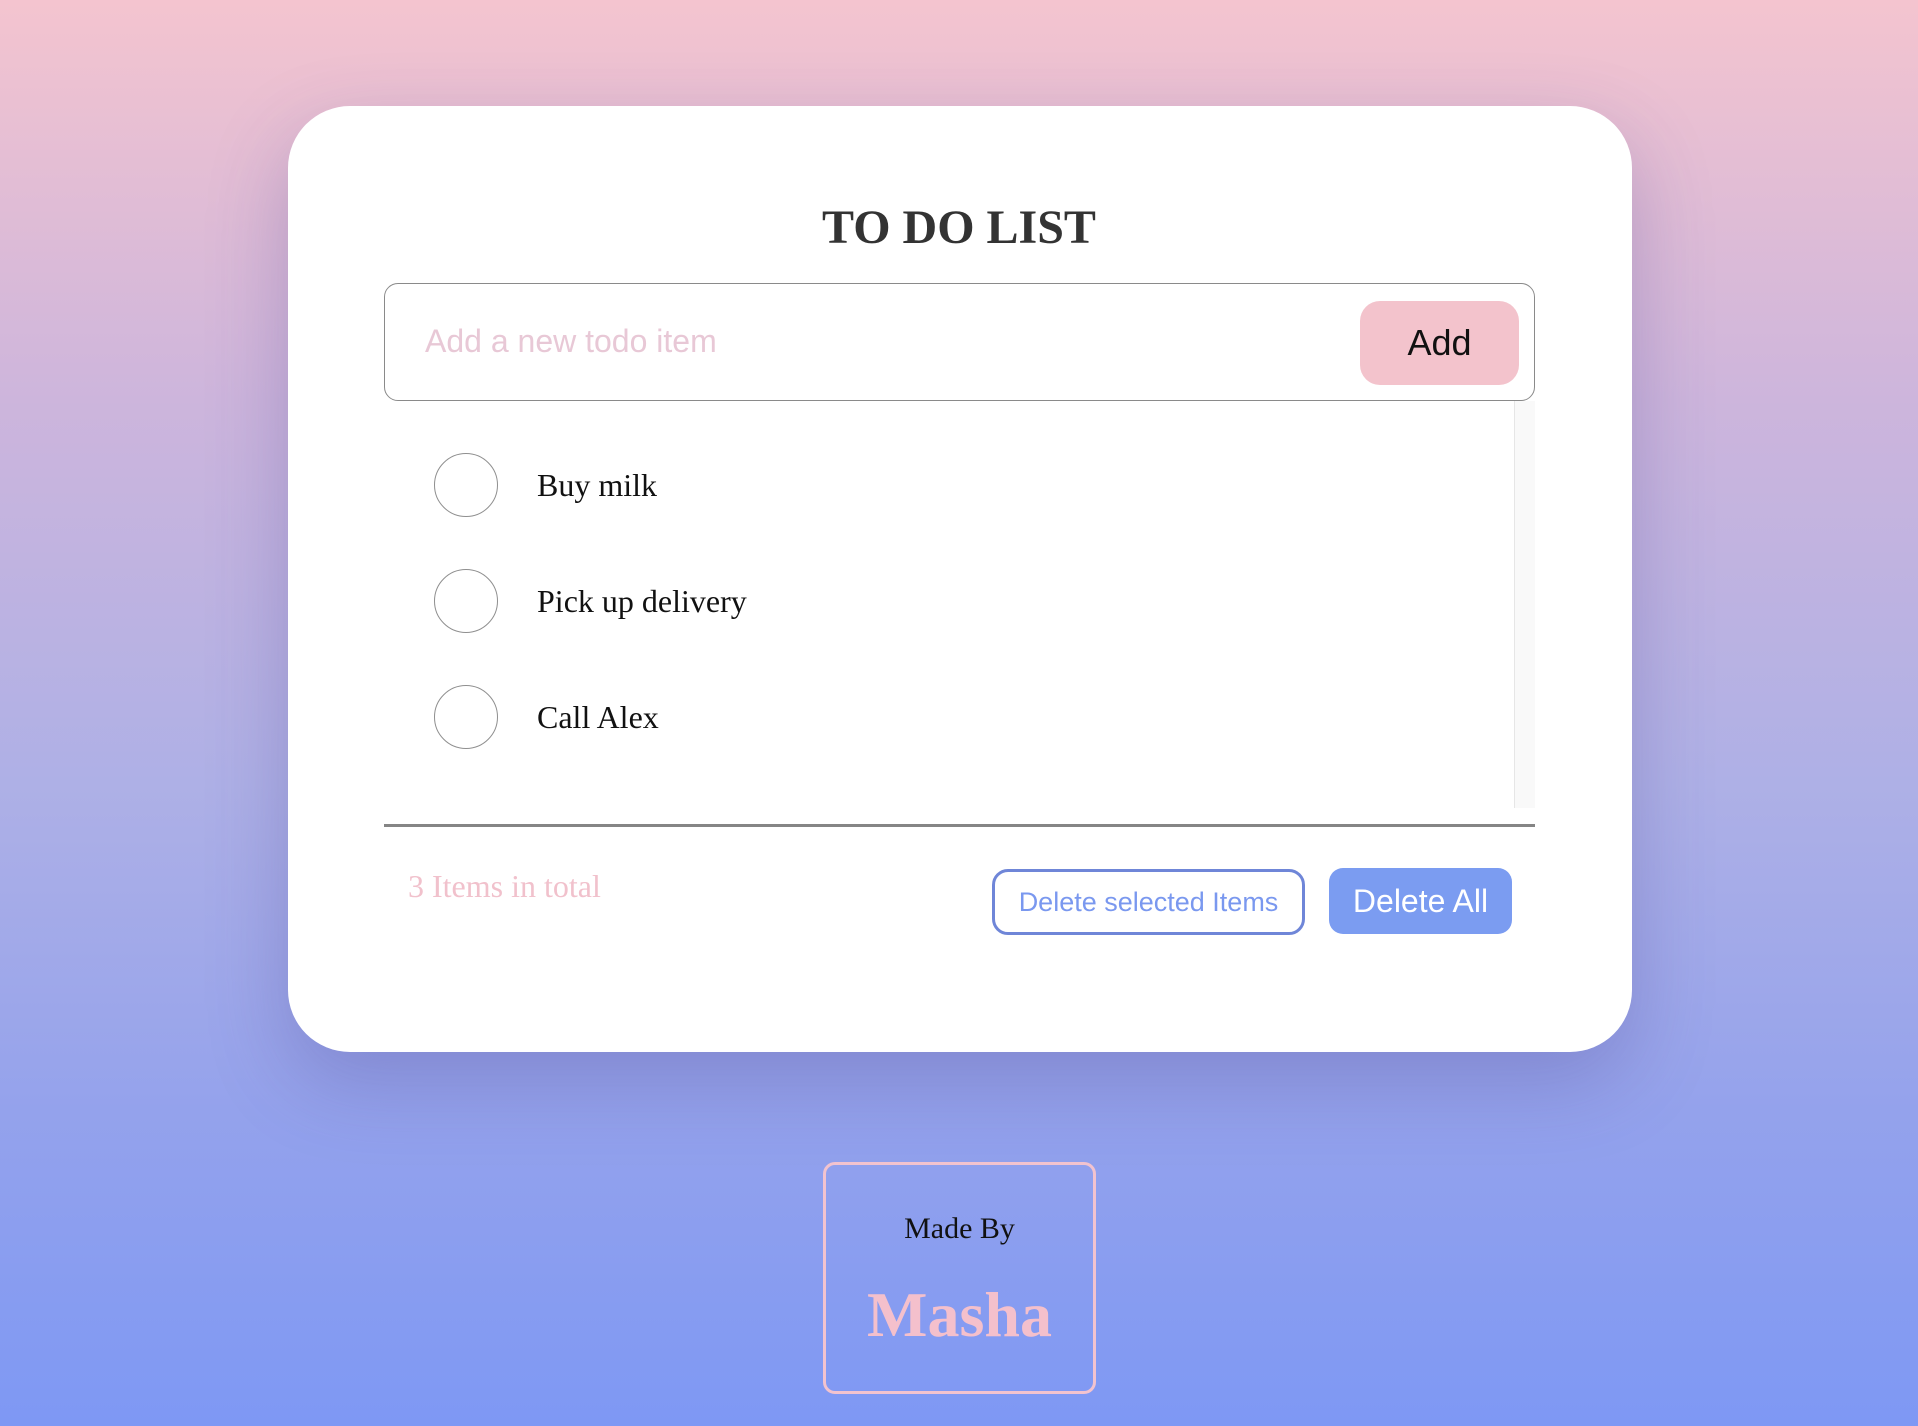  I want to click on todo-input-row: Add, so click(959, 342).